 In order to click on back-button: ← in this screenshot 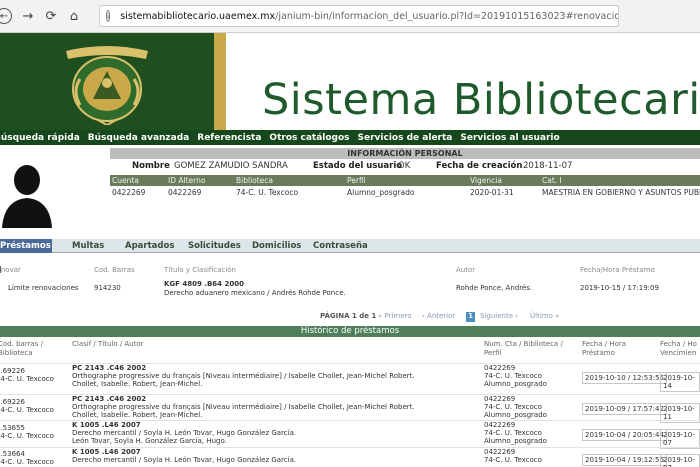, I will do `click(6, 16)`.